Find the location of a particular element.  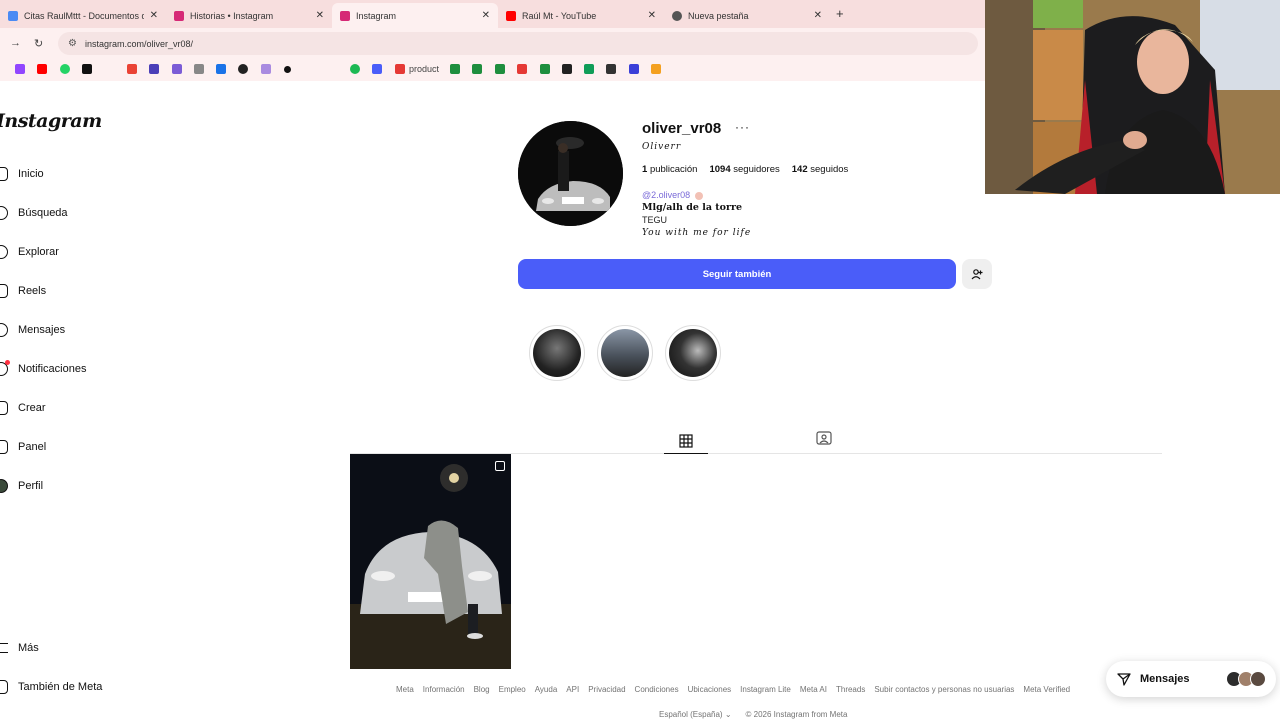

footer-link: Información is located at coordinates (444, 689).